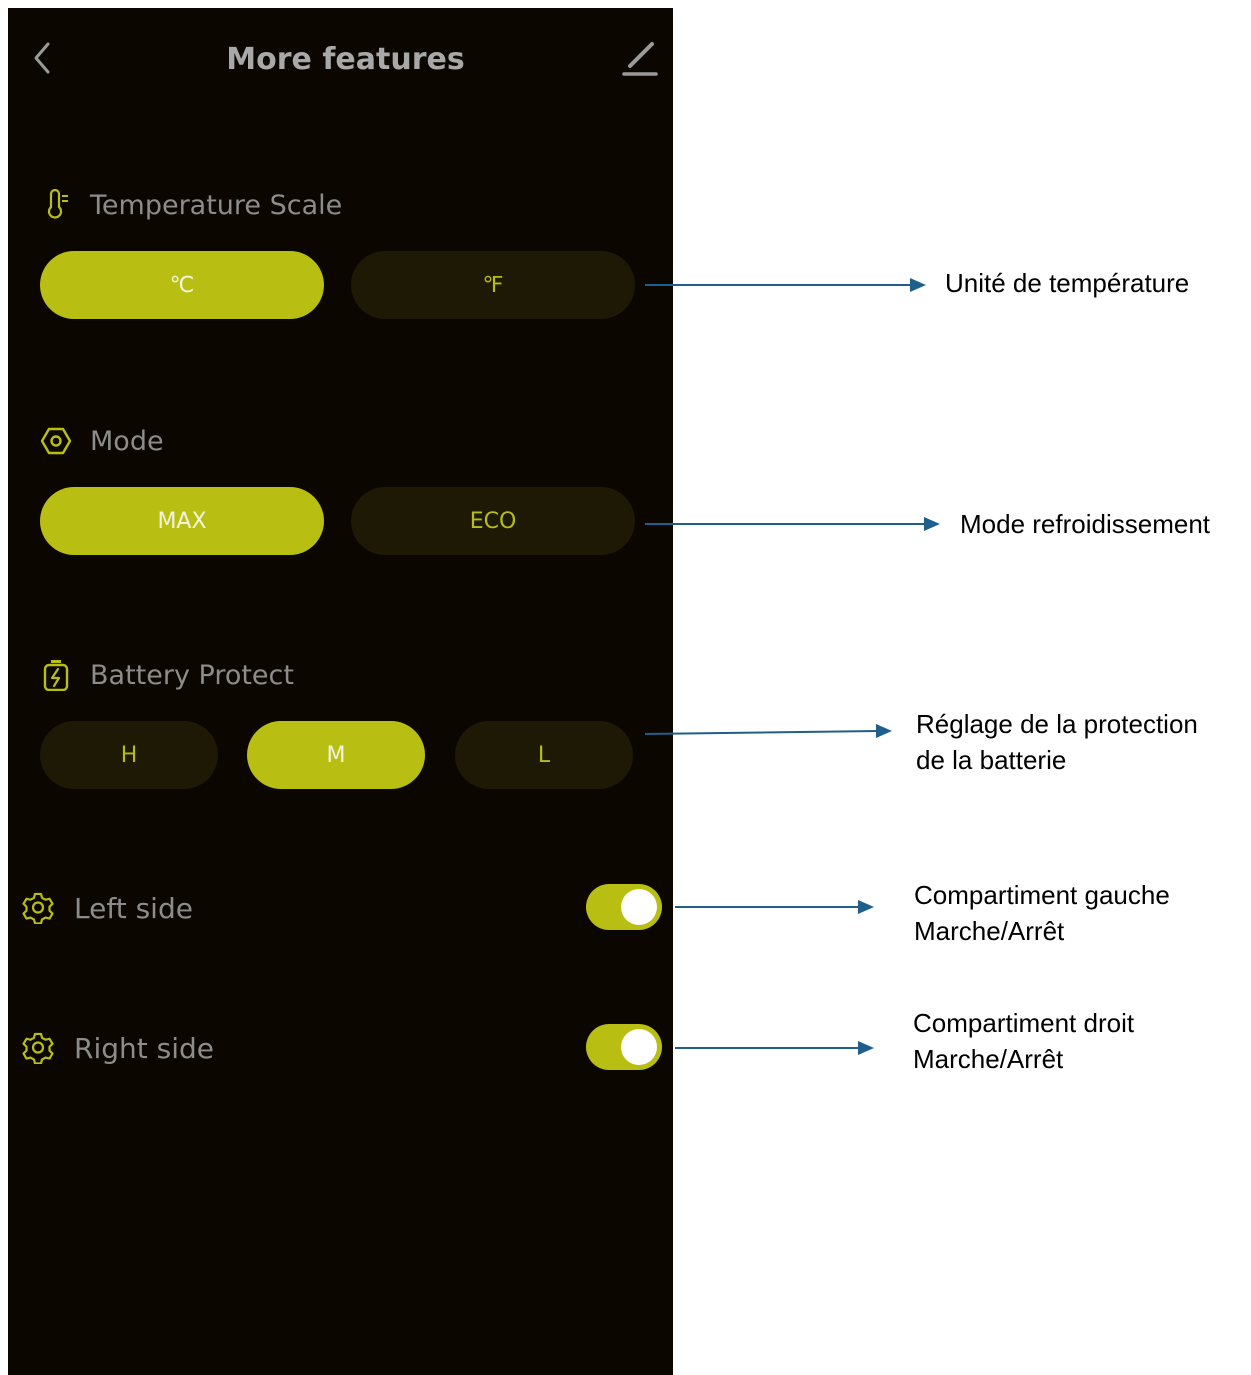 This screenshot has height=1375, width=1251. I want to click on arrowhead-battery, so click(884, 731).